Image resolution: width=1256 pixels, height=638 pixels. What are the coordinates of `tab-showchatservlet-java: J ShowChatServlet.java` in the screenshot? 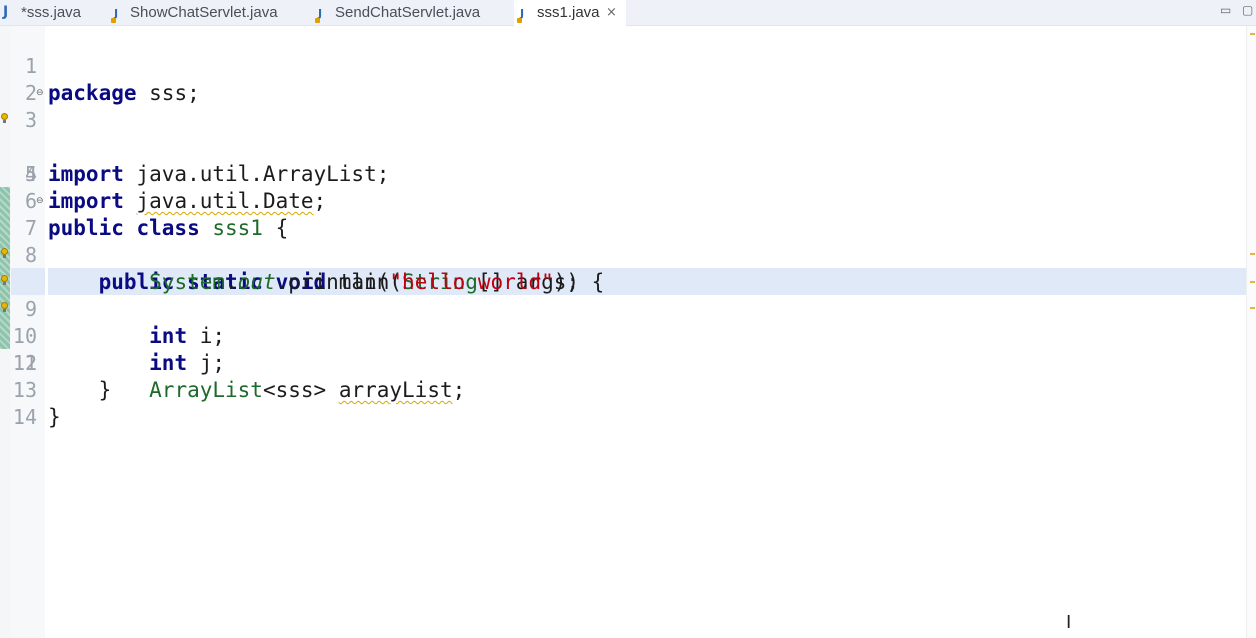 It's located at (209, 13).